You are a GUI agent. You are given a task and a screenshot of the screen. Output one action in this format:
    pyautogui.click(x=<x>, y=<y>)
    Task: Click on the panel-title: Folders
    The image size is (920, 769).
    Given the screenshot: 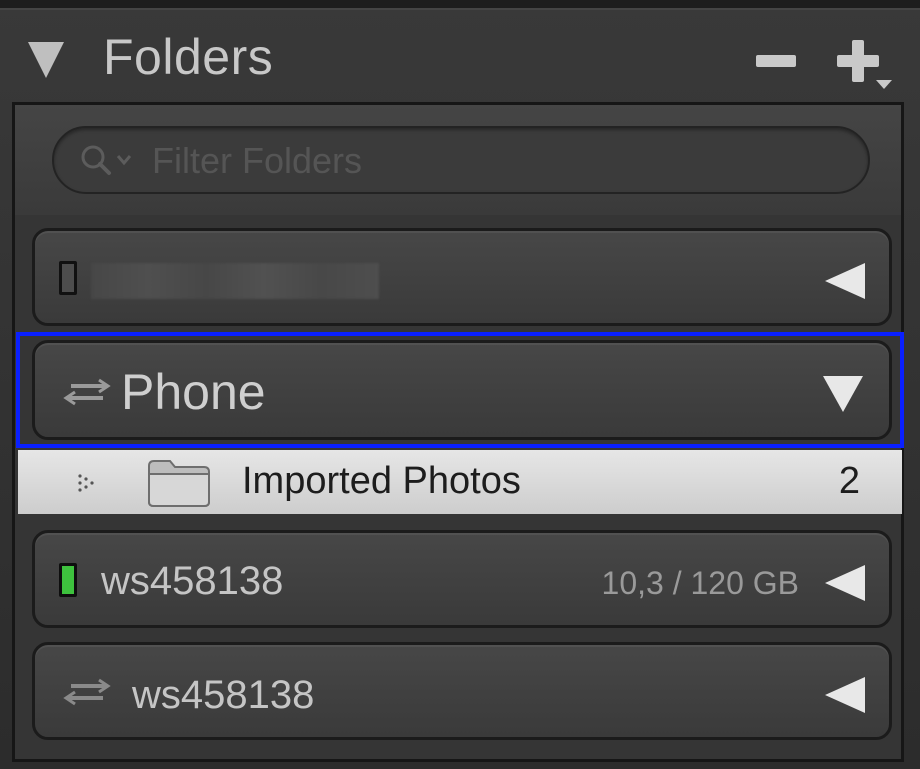 What is the action you would take?
    pyautogui.click(x=188, y=57)
    